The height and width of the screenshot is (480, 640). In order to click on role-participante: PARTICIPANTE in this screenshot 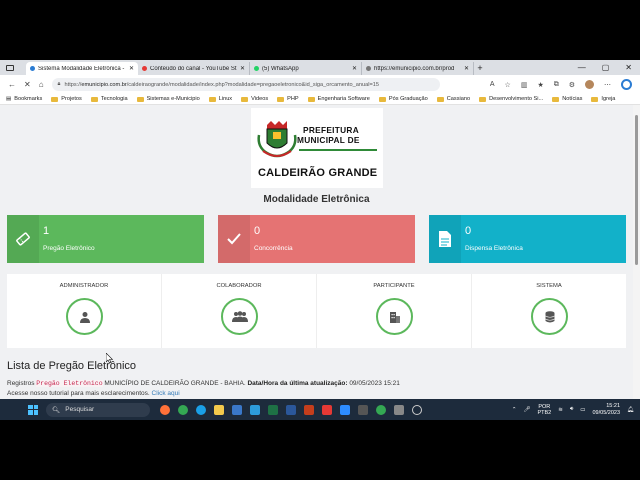, I will do `click(394, 311)`.